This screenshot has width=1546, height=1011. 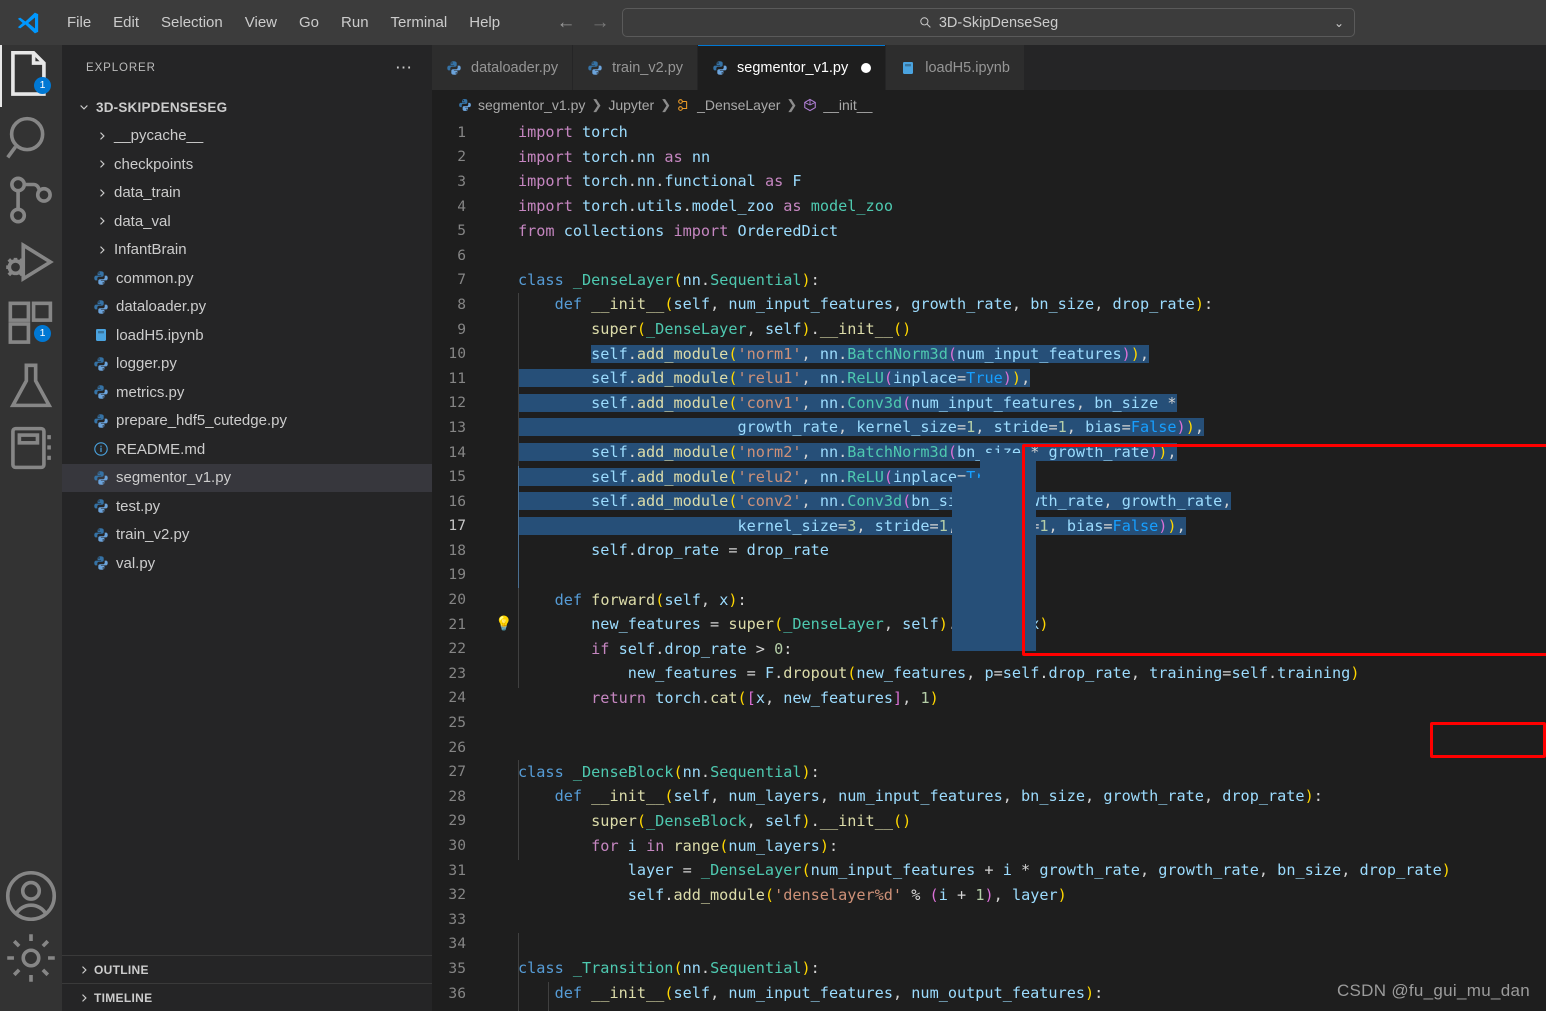 What do you see at coordinates (159, 136) in the screenshot?
I see `tree-item-label: __pycache__` at bounding box center [159, 136].